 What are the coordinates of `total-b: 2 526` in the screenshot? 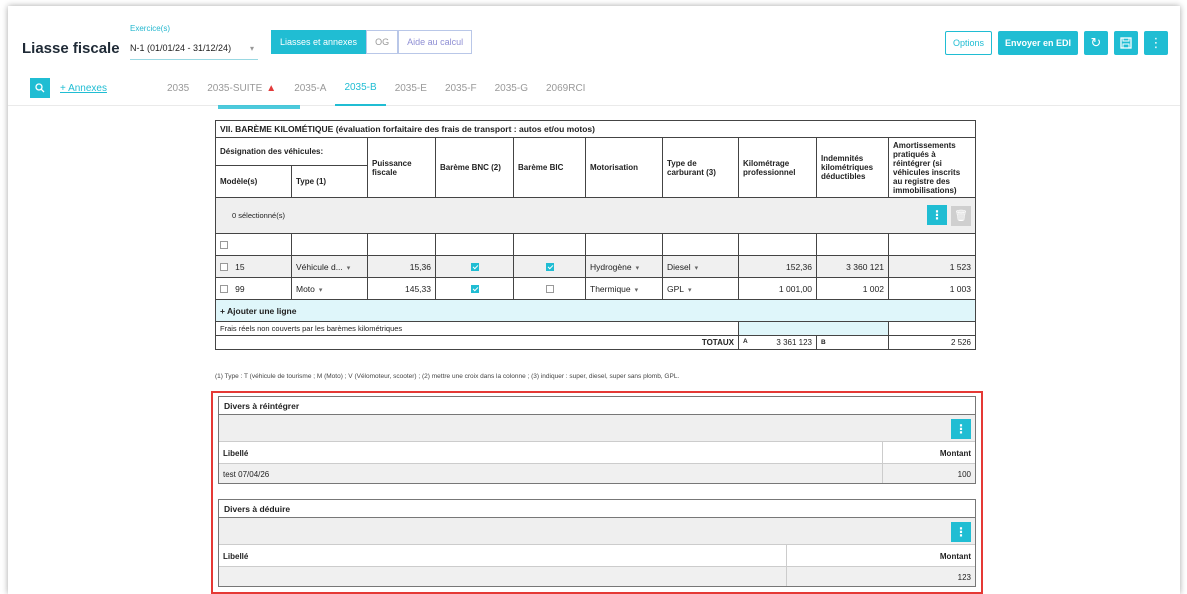 It's located at (932, 342).